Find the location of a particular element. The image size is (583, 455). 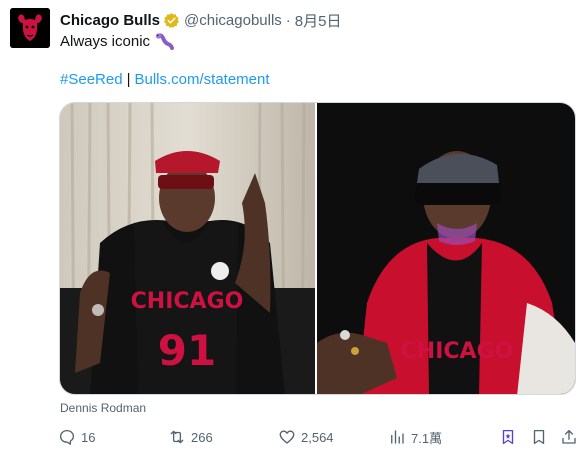

tweet-text: Always iconic is located at coordinates (117, 41).